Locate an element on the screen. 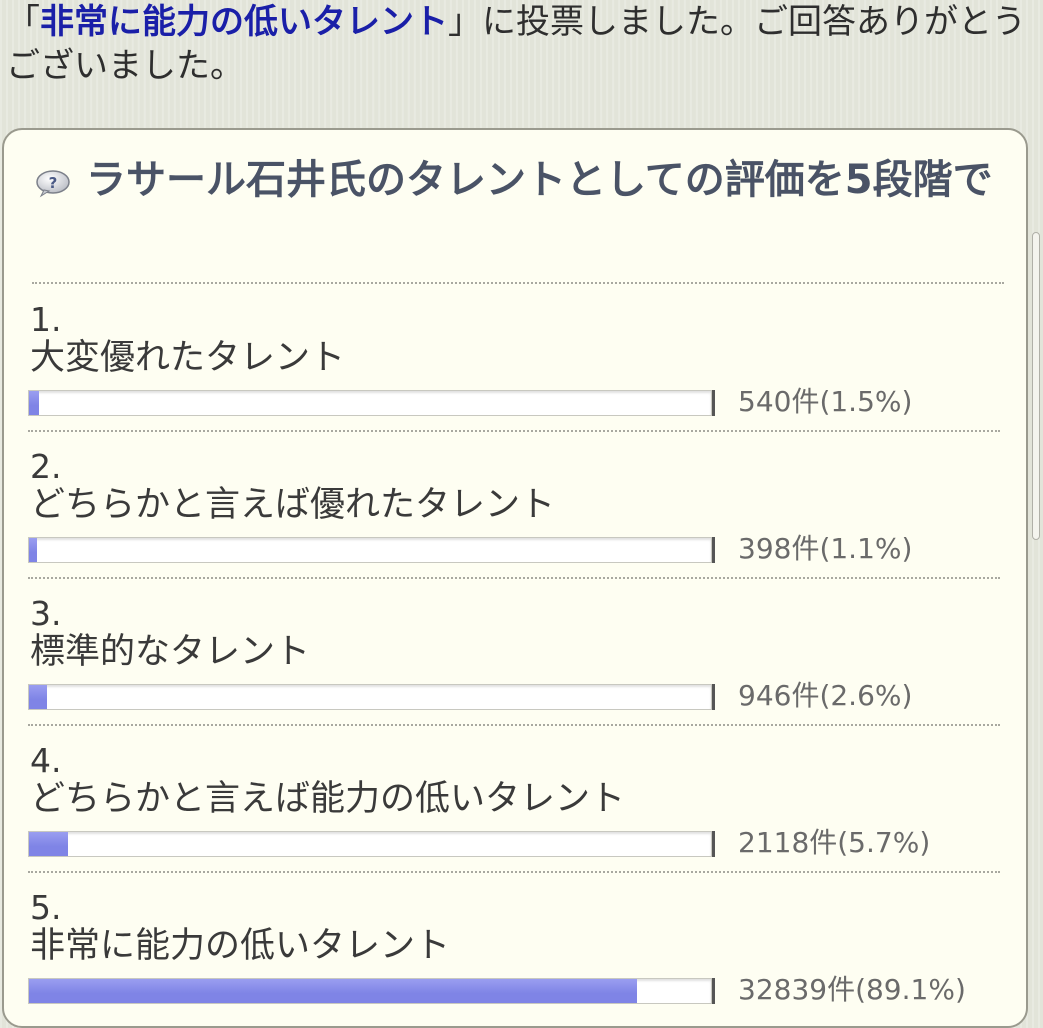 The image size is (1043, 1028). option-vote-count: 398件(1.1%) is located at coordinates (825, 548).